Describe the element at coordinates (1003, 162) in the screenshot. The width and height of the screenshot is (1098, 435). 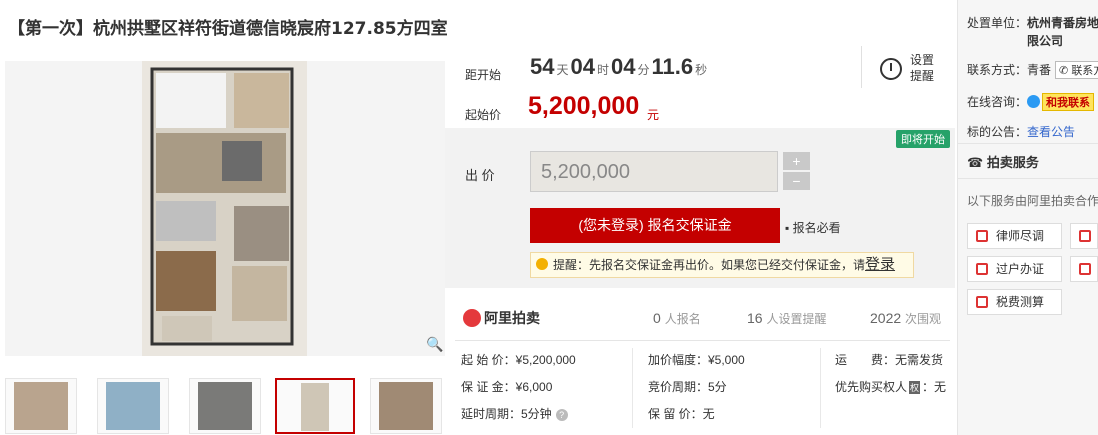
I see `service-title: ☎ 拍卖服务` at that location.